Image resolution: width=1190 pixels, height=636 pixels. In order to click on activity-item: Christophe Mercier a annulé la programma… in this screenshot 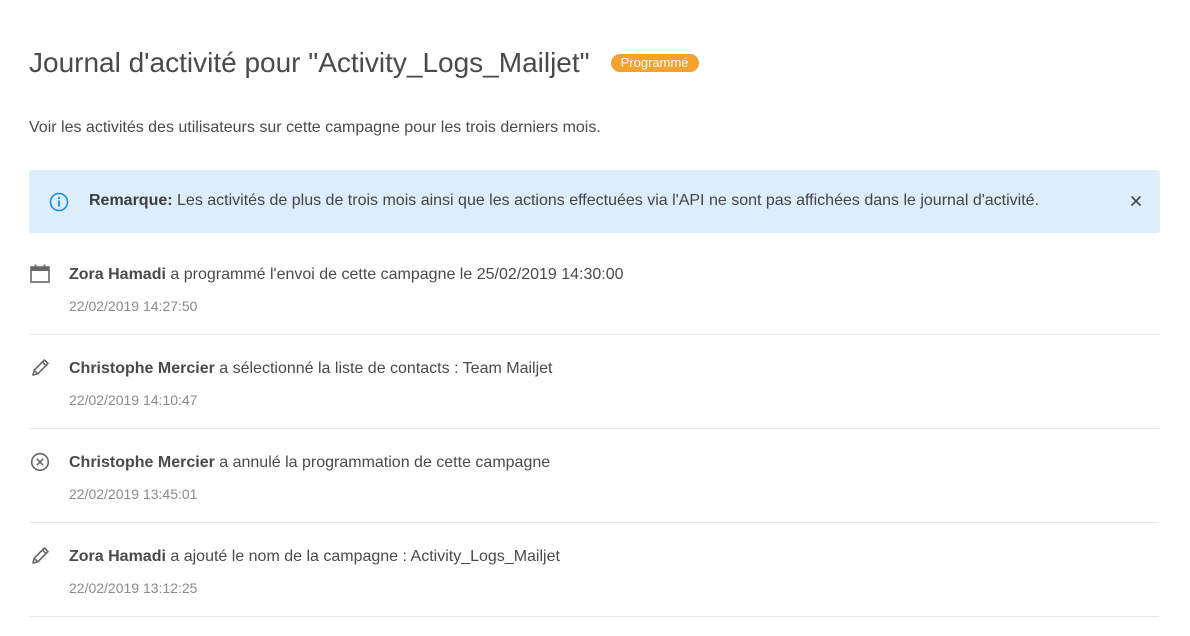, I will do `click(594, 476)`.